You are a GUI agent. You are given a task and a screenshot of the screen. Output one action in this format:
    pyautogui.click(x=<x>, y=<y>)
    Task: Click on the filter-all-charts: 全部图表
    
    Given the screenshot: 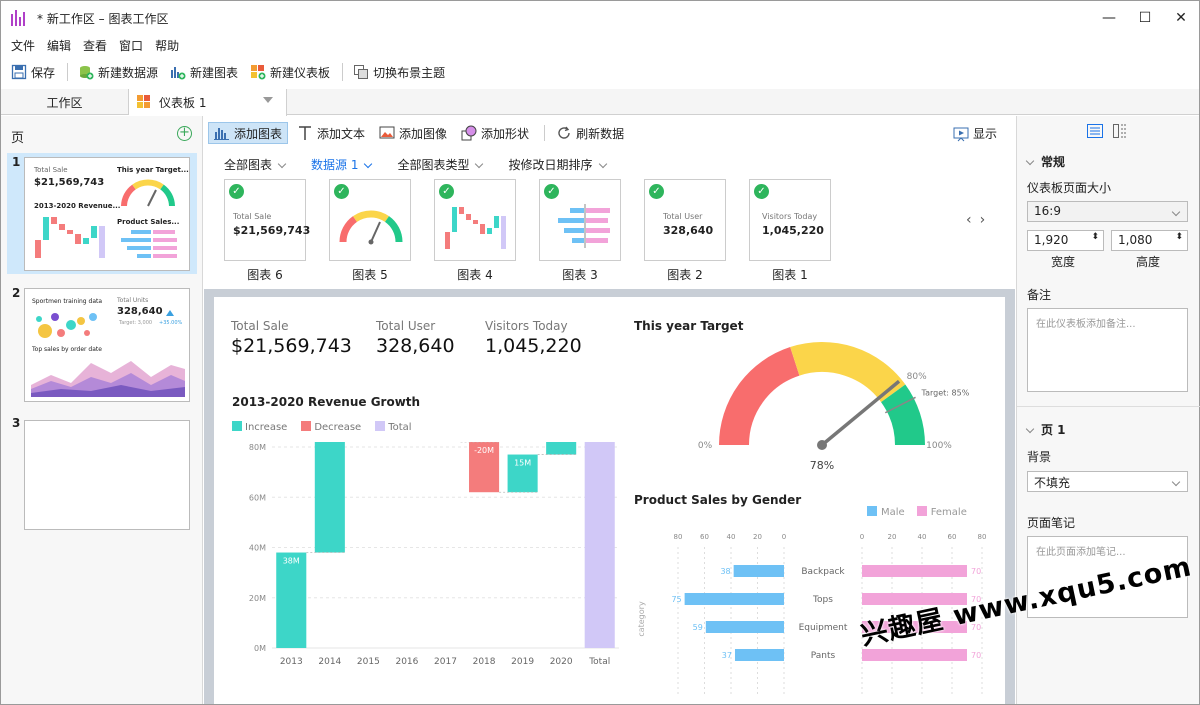 What is the action you would take?
    pyautogui.click(x=255, y=164)
    